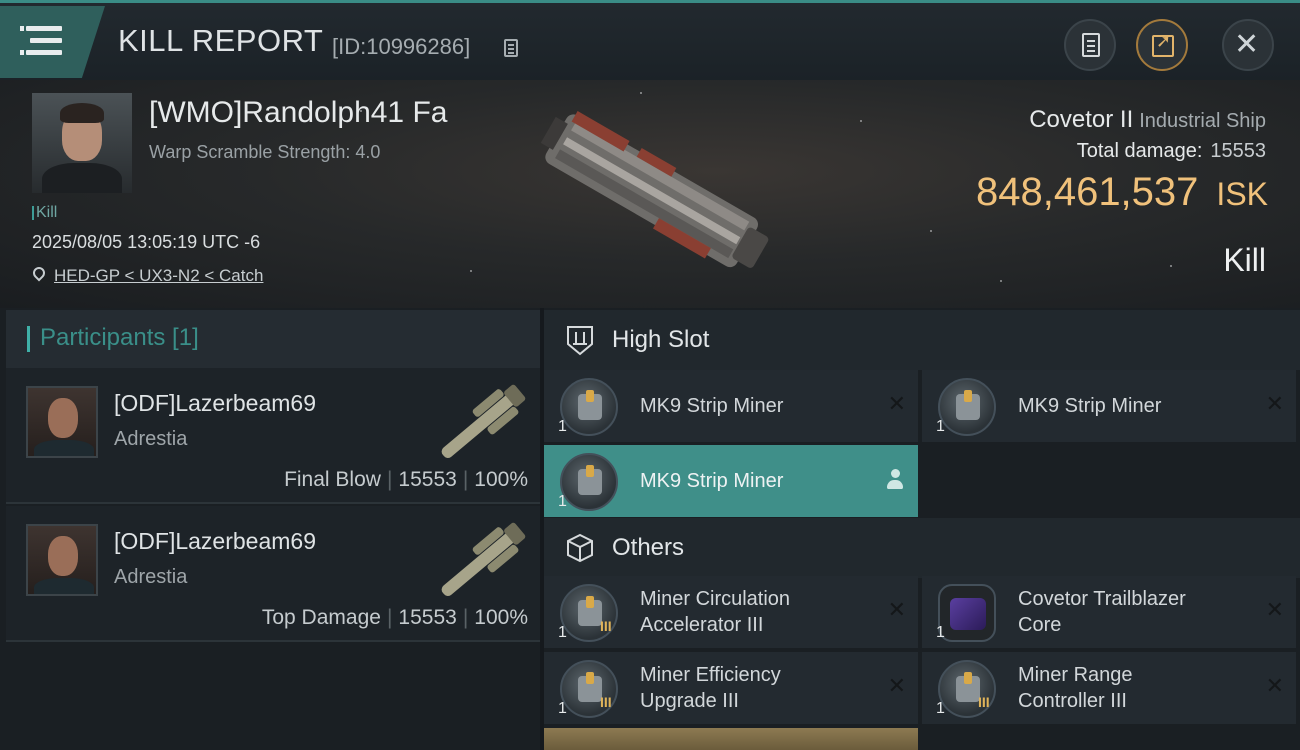 The width and height of the screenshot is (1300, 750). Describe the element at coordinates (298, 113) in the screenshot. I see `victim-name: [WMO]Randolph41 Fa` at that location.